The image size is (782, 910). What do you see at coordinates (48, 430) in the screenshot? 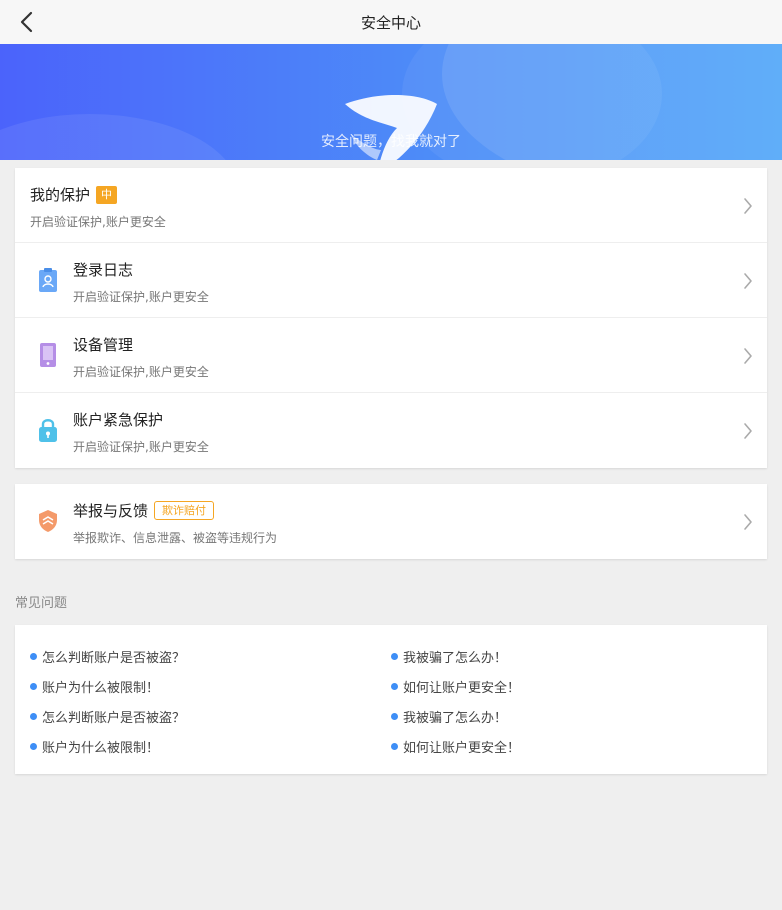
I see `lock-icon` at bounding box center [48, 430].